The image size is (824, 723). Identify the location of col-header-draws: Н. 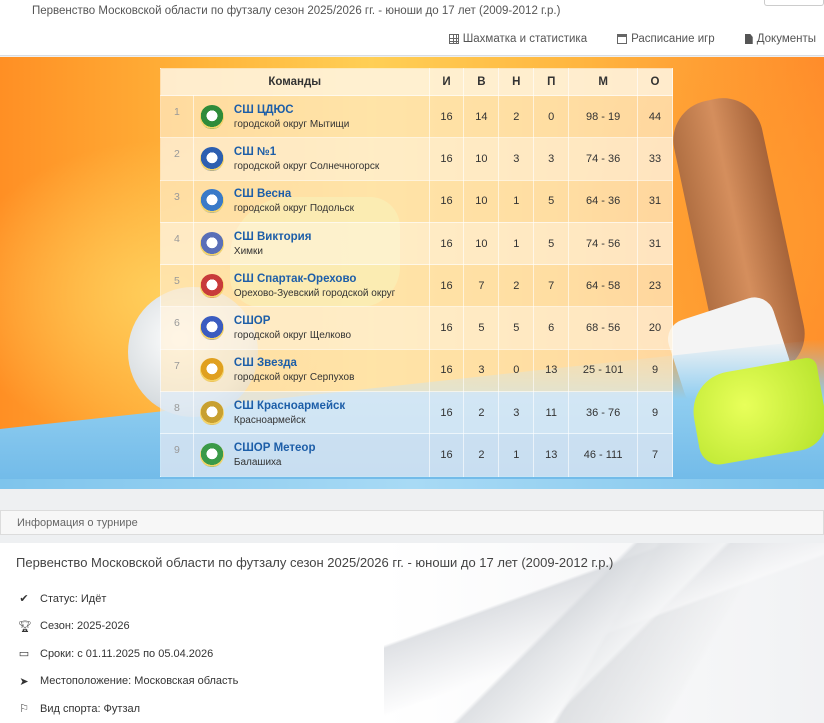
(516, 82).